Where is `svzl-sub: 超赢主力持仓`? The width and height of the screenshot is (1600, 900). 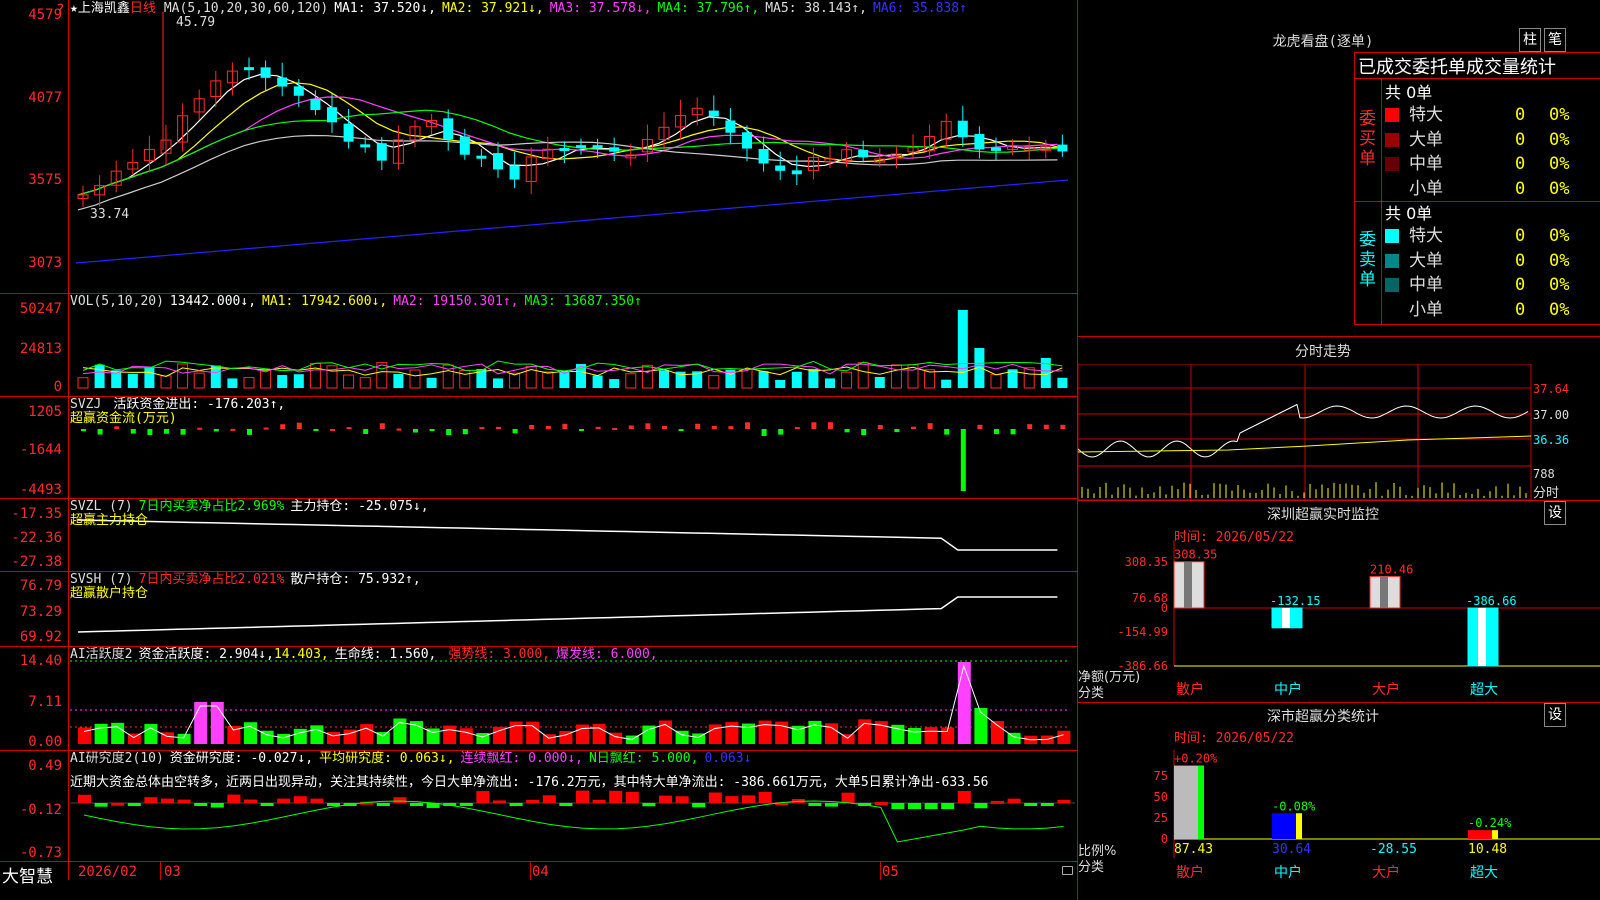
svzl-sub: 超赢主力持仓 is located at coordinates (109, 520).